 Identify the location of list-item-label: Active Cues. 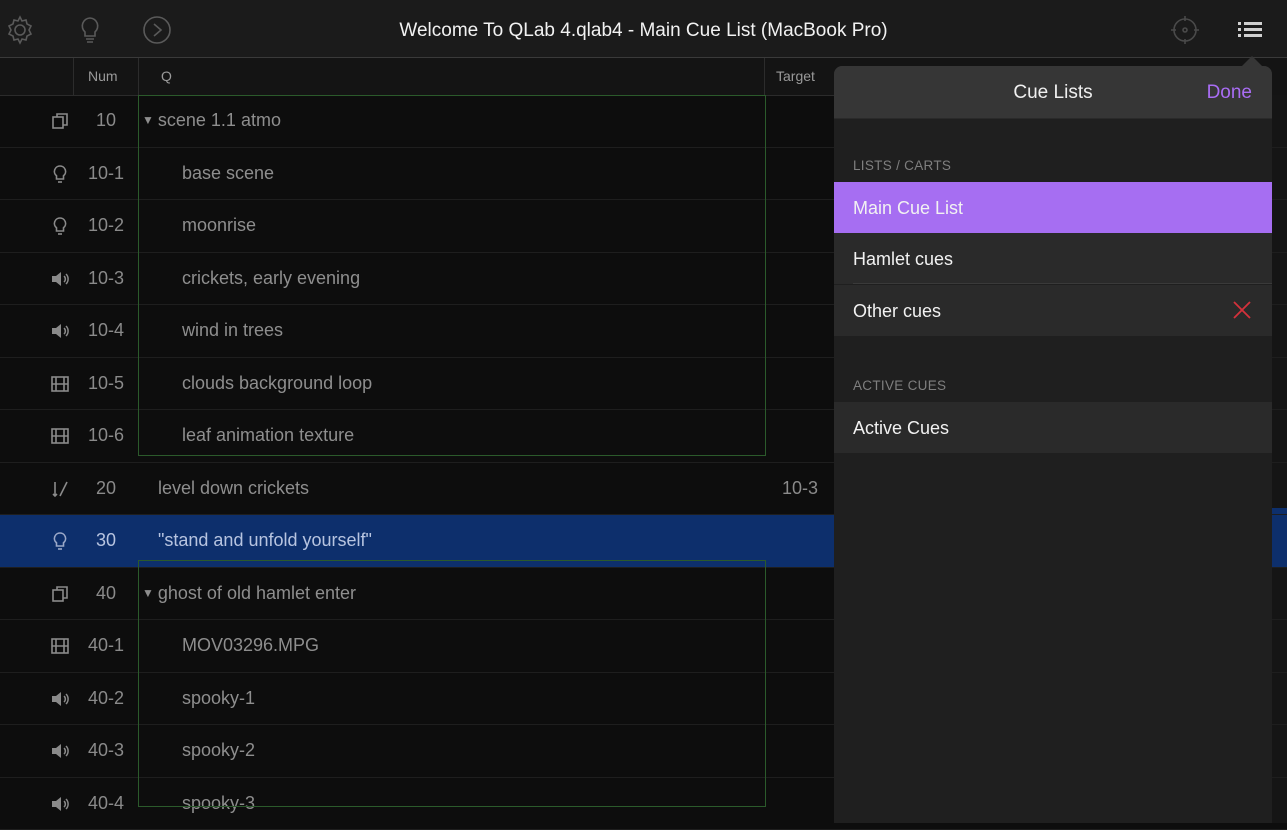
(901, 428).